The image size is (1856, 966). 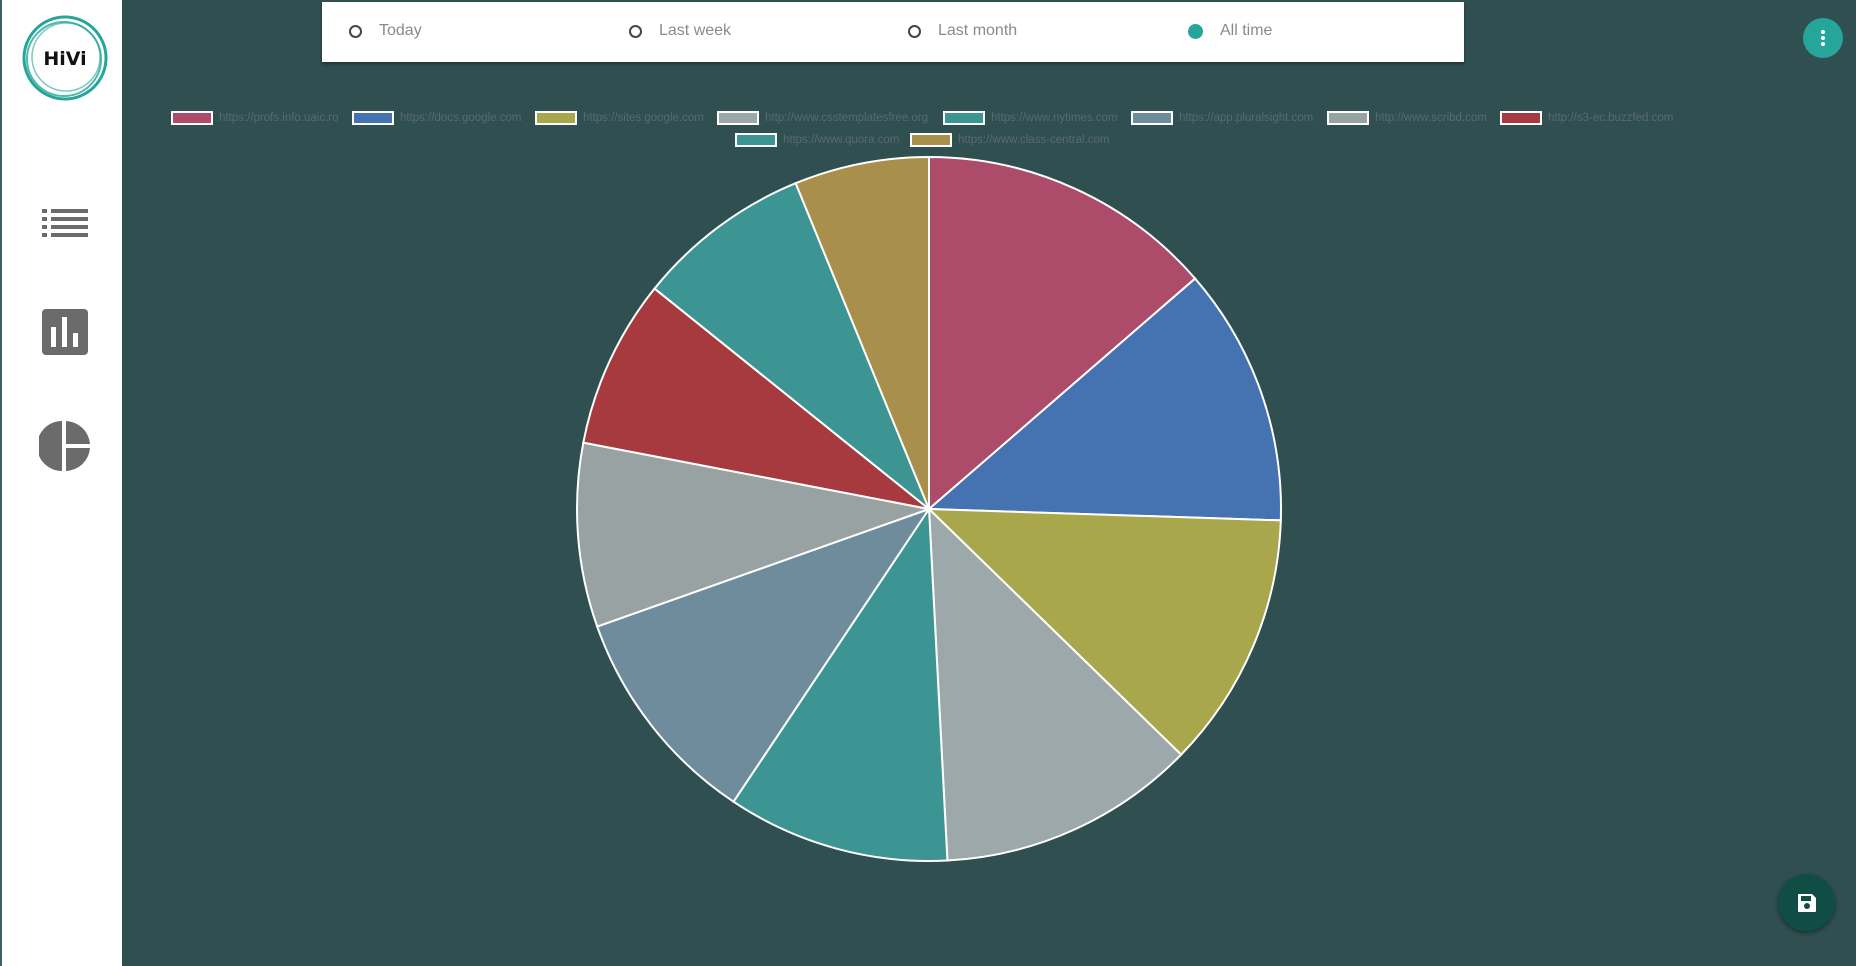 I want to click on save-icon, so click(x=1806, y=902).